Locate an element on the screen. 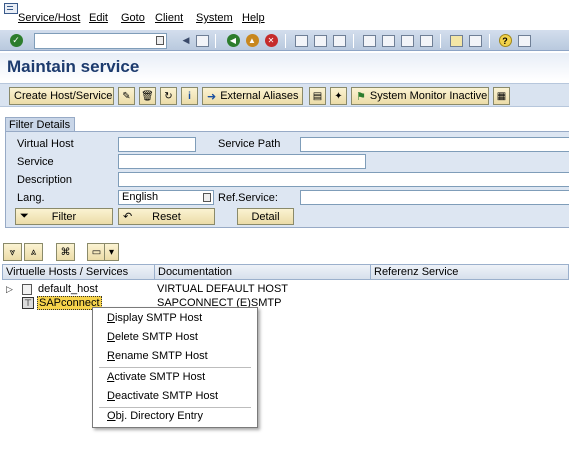 The height and width of the screenshot is (467, 569). print-options-button: ▾ is located at coordinates (111, 252).